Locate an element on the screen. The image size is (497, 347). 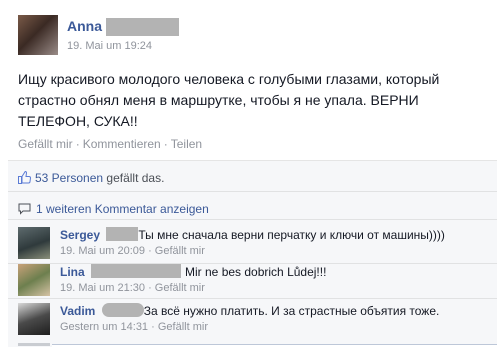
commenter-name: Lina is located at coordinates (72, 272).